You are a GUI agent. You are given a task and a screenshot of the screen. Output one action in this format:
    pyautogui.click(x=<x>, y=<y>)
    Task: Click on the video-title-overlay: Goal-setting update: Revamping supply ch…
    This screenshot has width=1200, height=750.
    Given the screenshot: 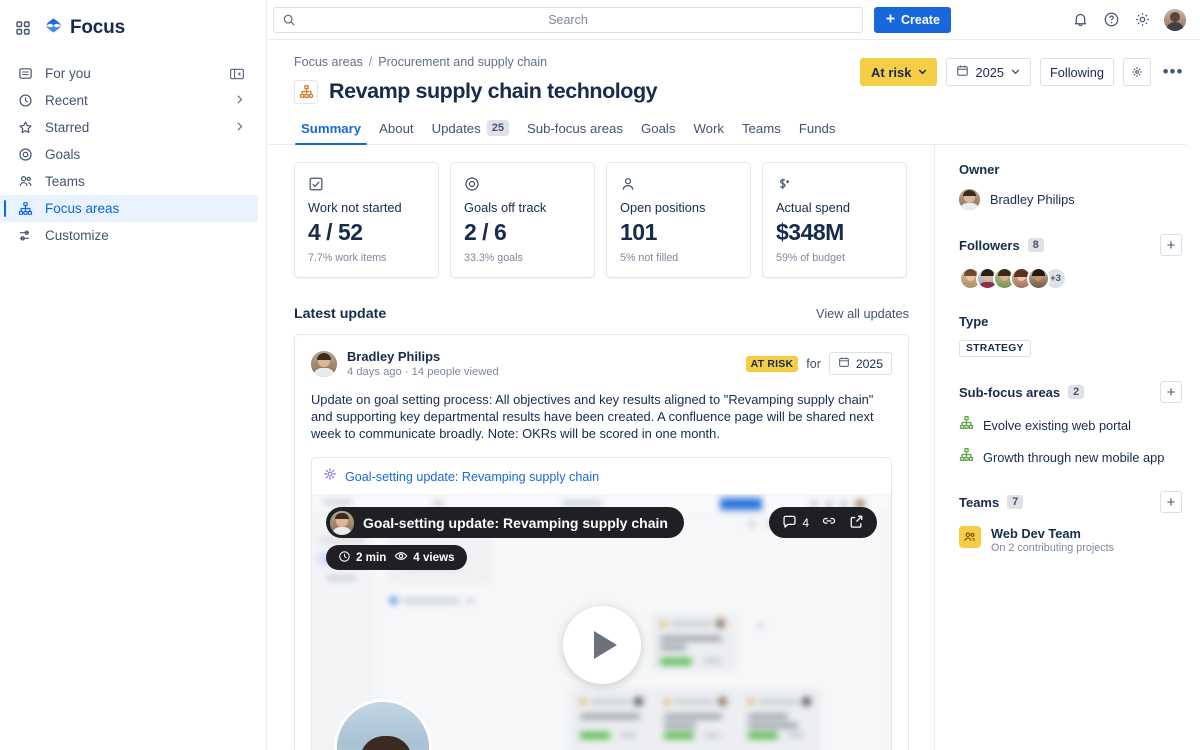 What is the action you would take?
    pyautogui.click(x=505, y=522)
    